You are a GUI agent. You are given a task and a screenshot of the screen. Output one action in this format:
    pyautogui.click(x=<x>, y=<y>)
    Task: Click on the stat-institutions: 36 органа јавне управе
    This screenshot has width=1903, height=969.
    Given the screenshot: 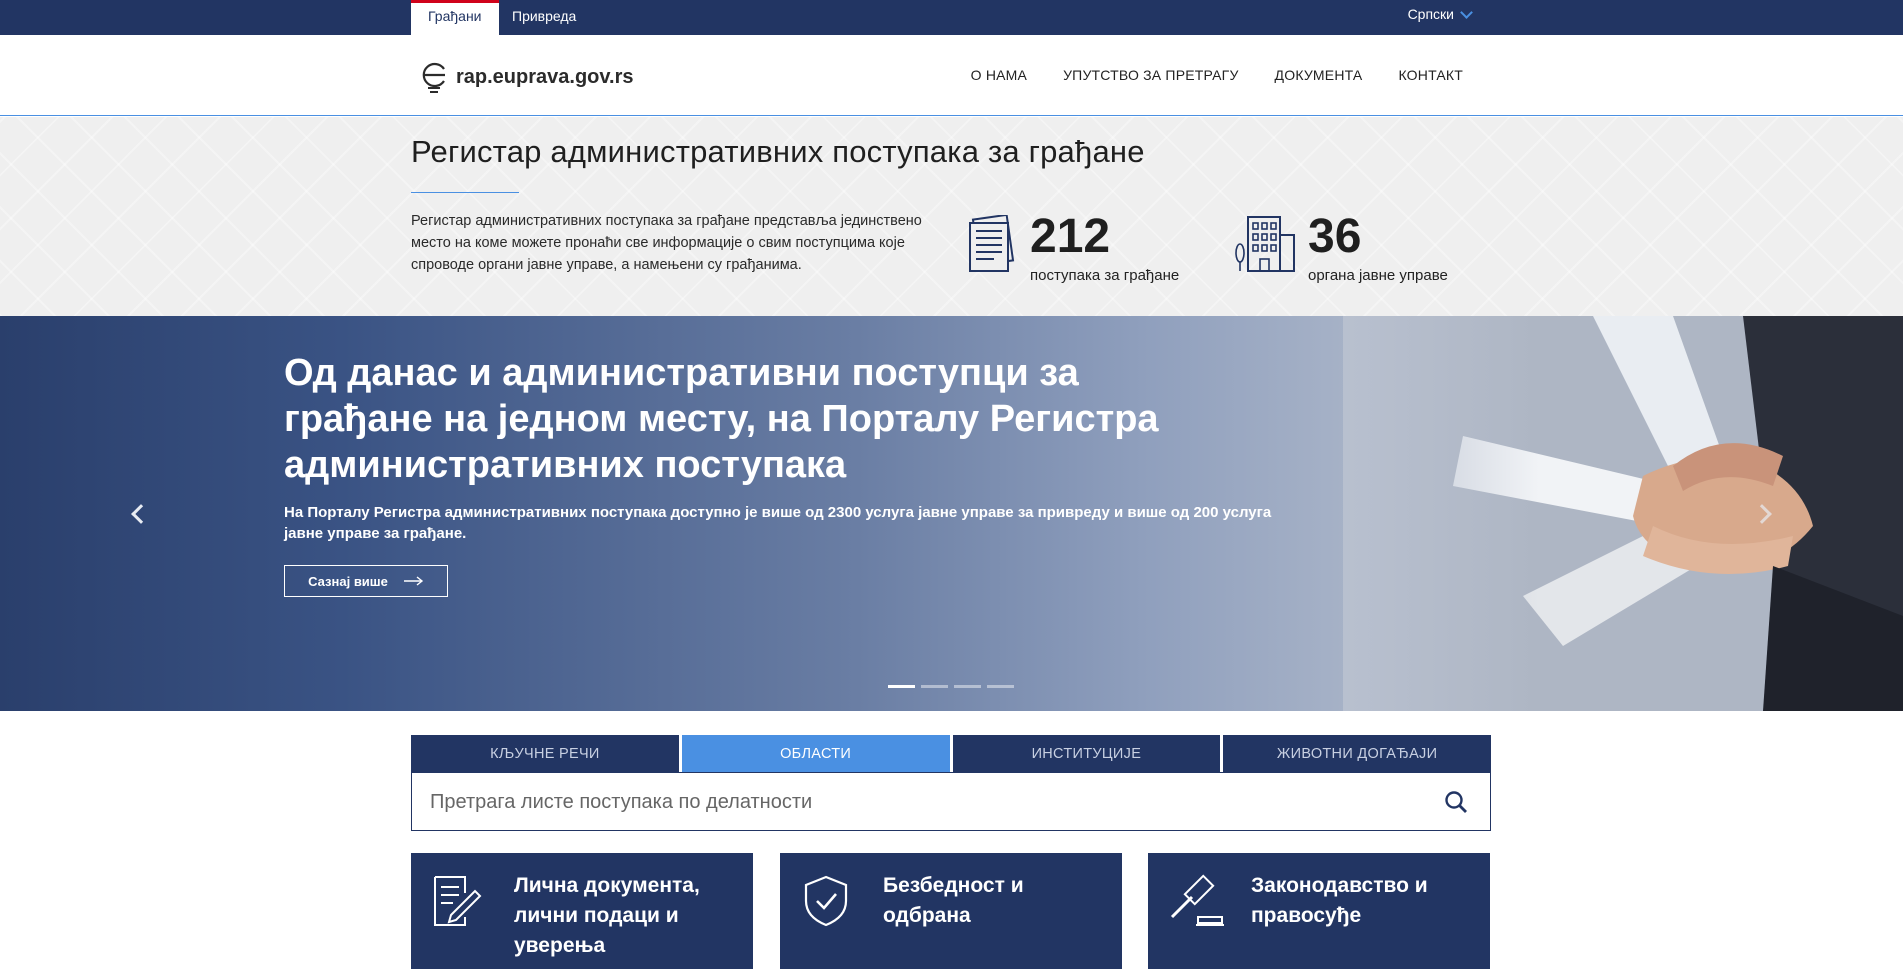 What is the action you would take?
    pyautogui.click(x=1341, y=246)
    